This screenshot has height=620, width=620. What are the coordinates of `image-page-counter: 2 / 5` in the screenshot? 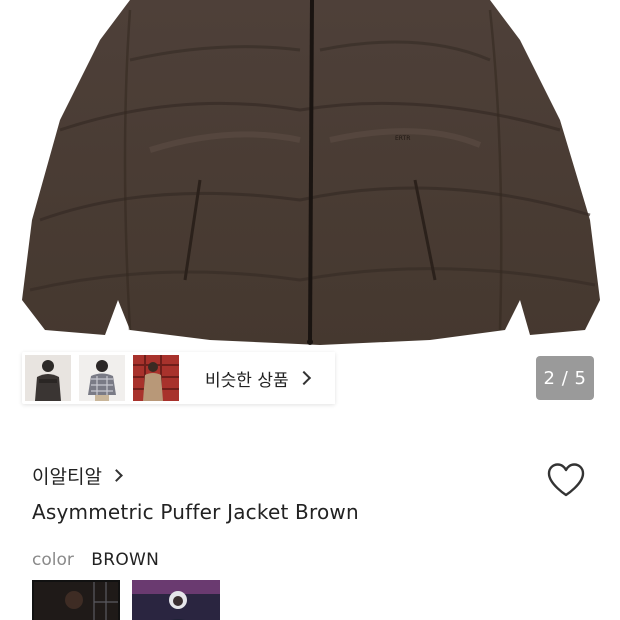 It's located at (565, 378).